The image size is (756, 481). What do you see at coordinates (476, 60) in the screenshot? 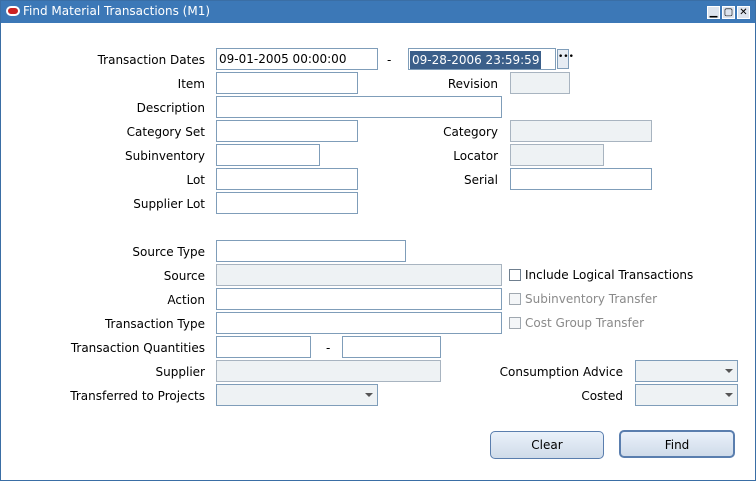
I see `transaction-date-to-value: 09-28-2006 23:59:59` at bounding box center [476, 60].